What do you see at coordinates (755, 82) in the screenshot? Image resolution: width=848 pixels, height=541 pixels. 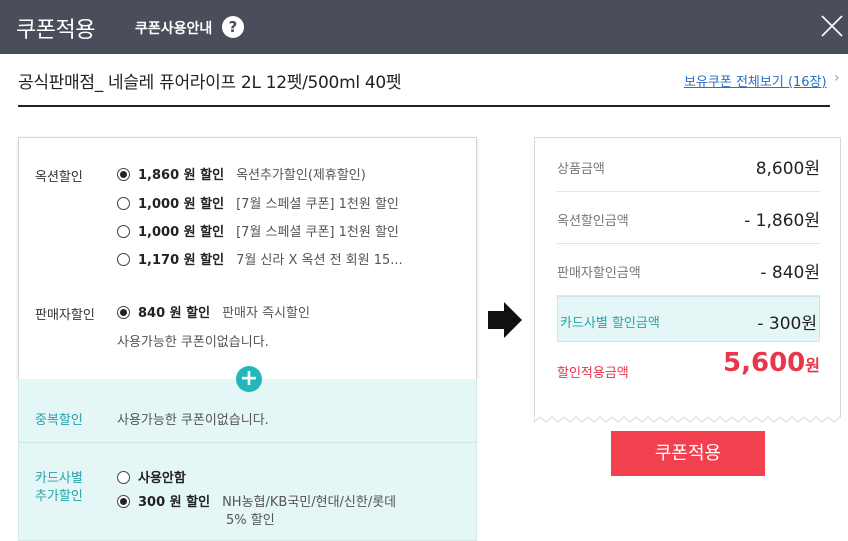 I see `view-all-coupons-label: 보유쿠폰 전체보기 (16장)` at bounding box center [755, 82].